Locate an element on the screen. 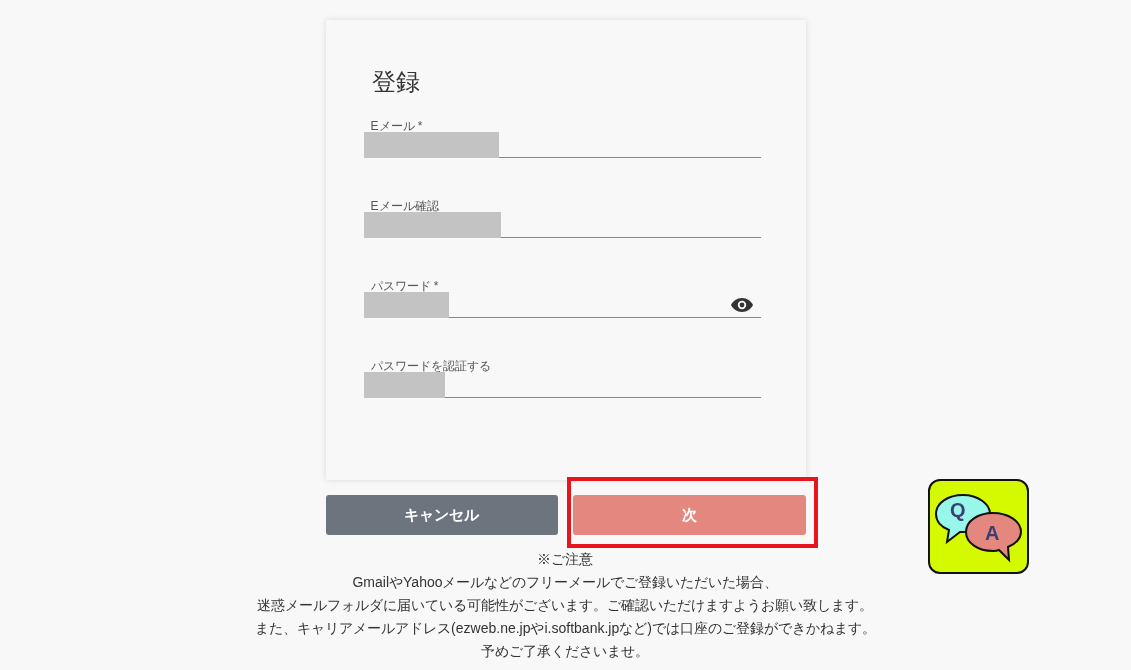 The width and height of the screenshot is (1131, 670). question-letter: Q is located at coordinates (958, 510).